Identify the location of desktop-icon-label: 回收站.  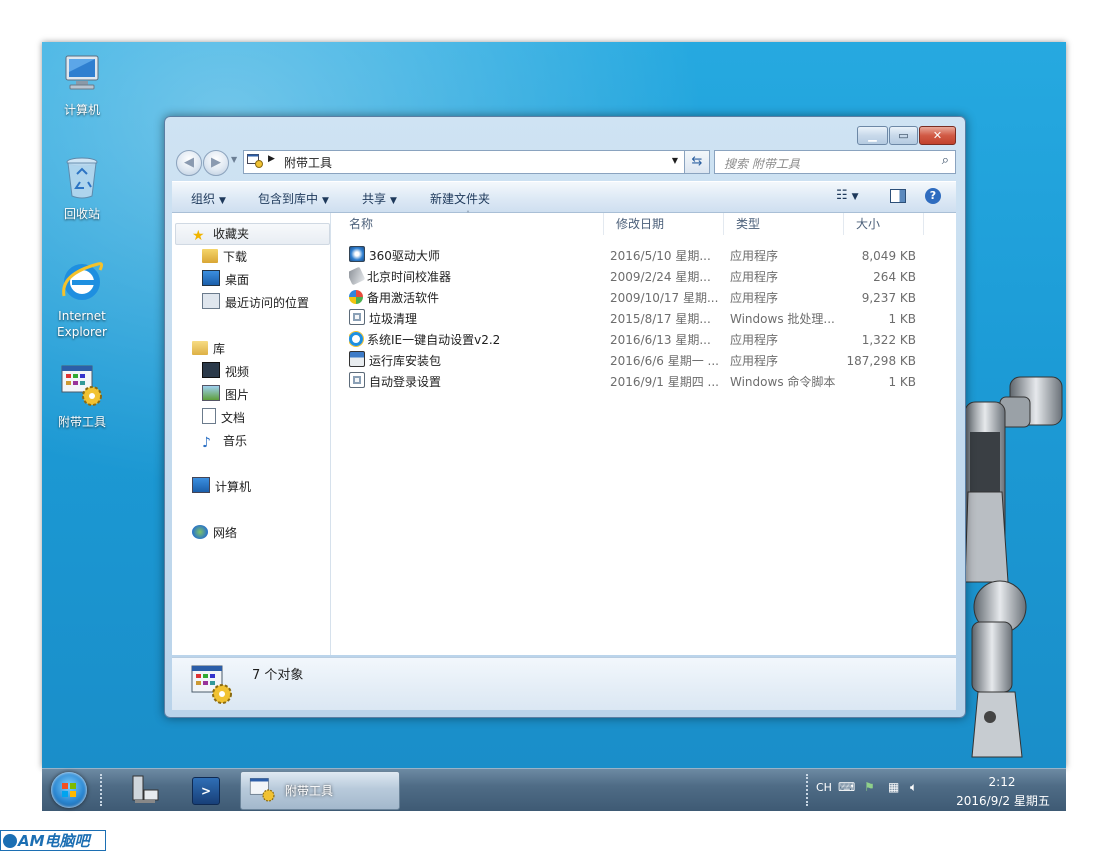
(81, 214).